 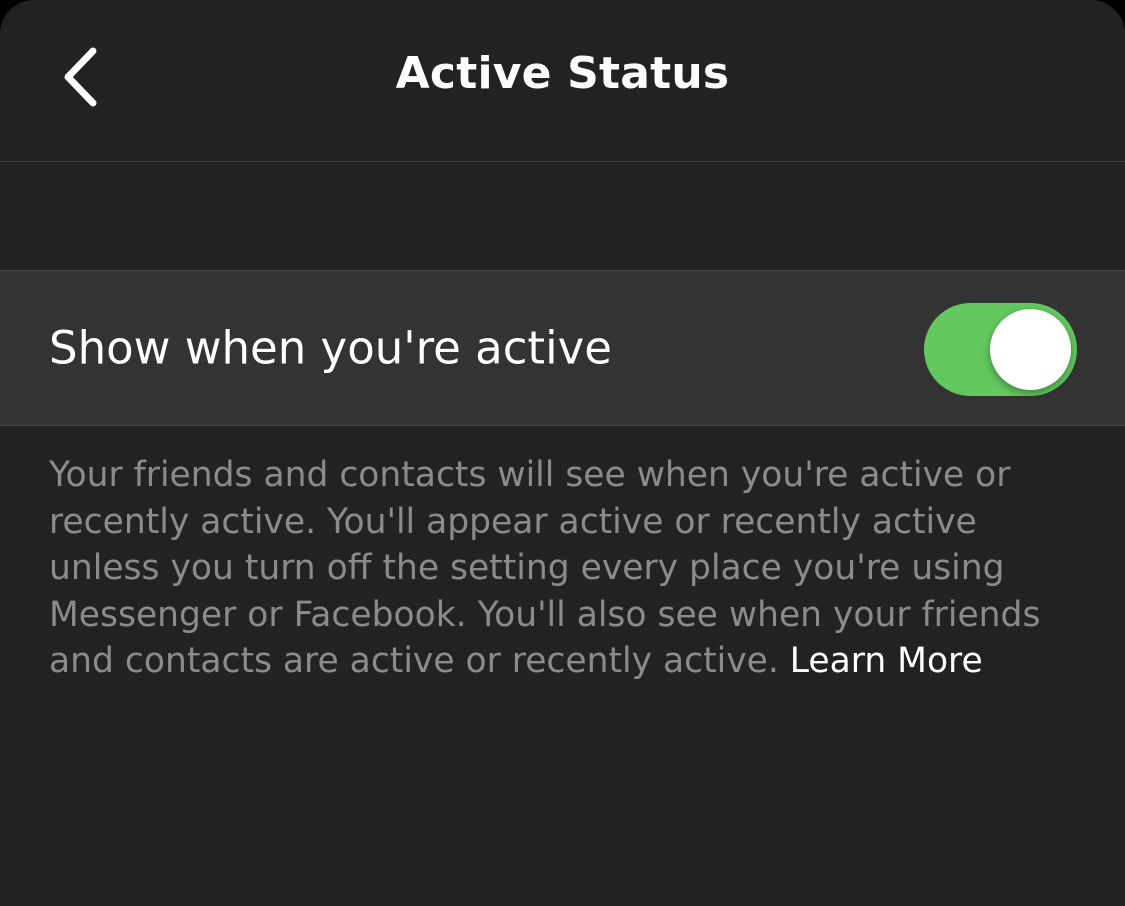 I want to click on active-status-toggle, so click(x=1000, y=349).